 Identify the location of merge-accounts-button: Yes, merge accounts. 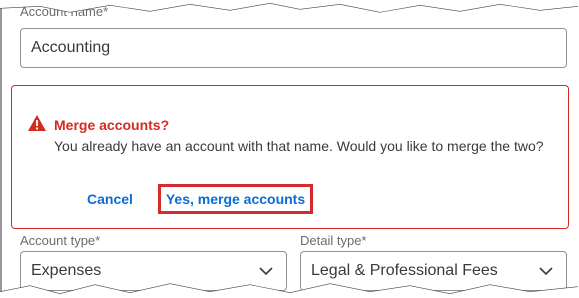
(235, 199).